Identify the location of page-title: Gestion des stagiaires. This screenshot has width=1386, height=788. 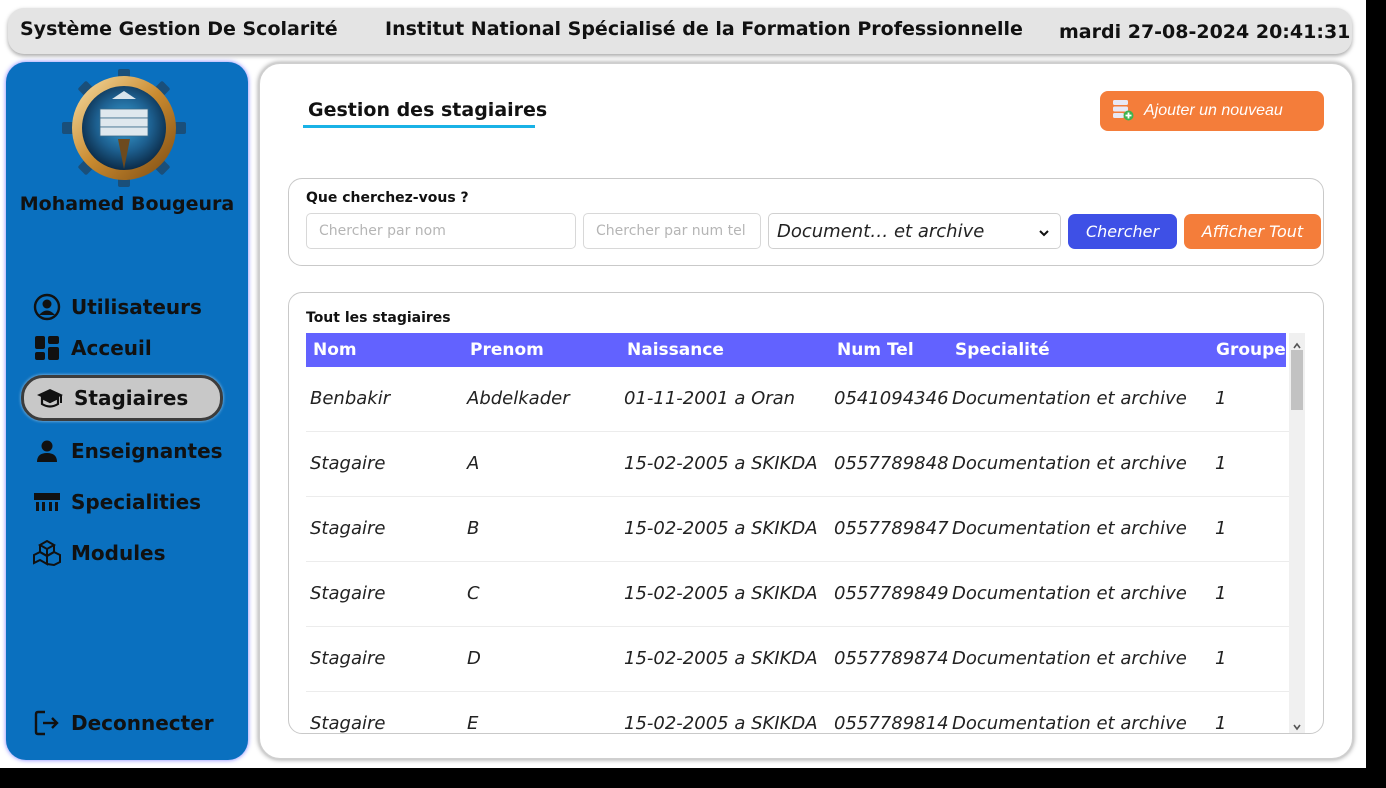
(428, 110).